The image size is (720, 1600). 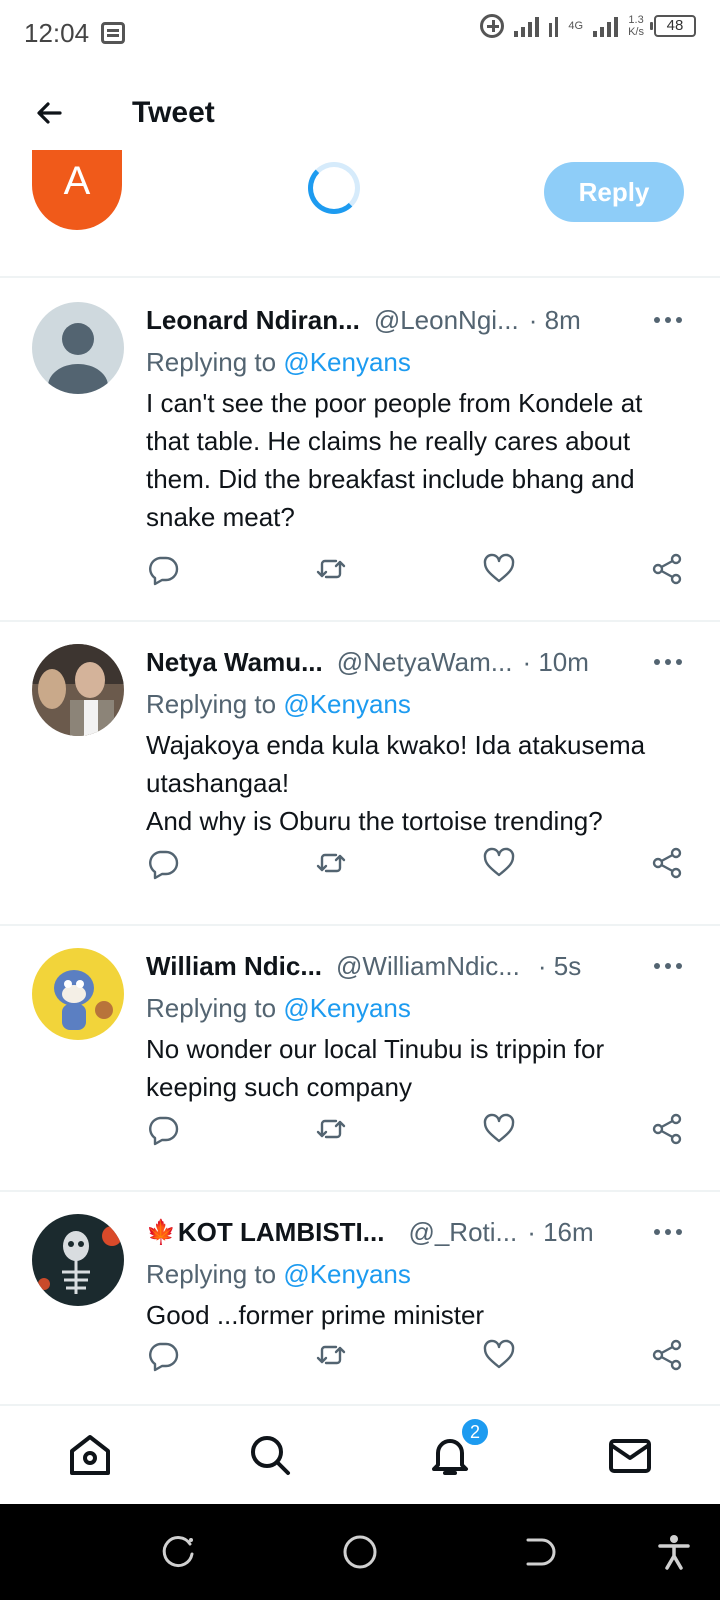 I want to click on tweet-text-line: And why is Oburu the tortoise trending?, so click(x=374, y=821).